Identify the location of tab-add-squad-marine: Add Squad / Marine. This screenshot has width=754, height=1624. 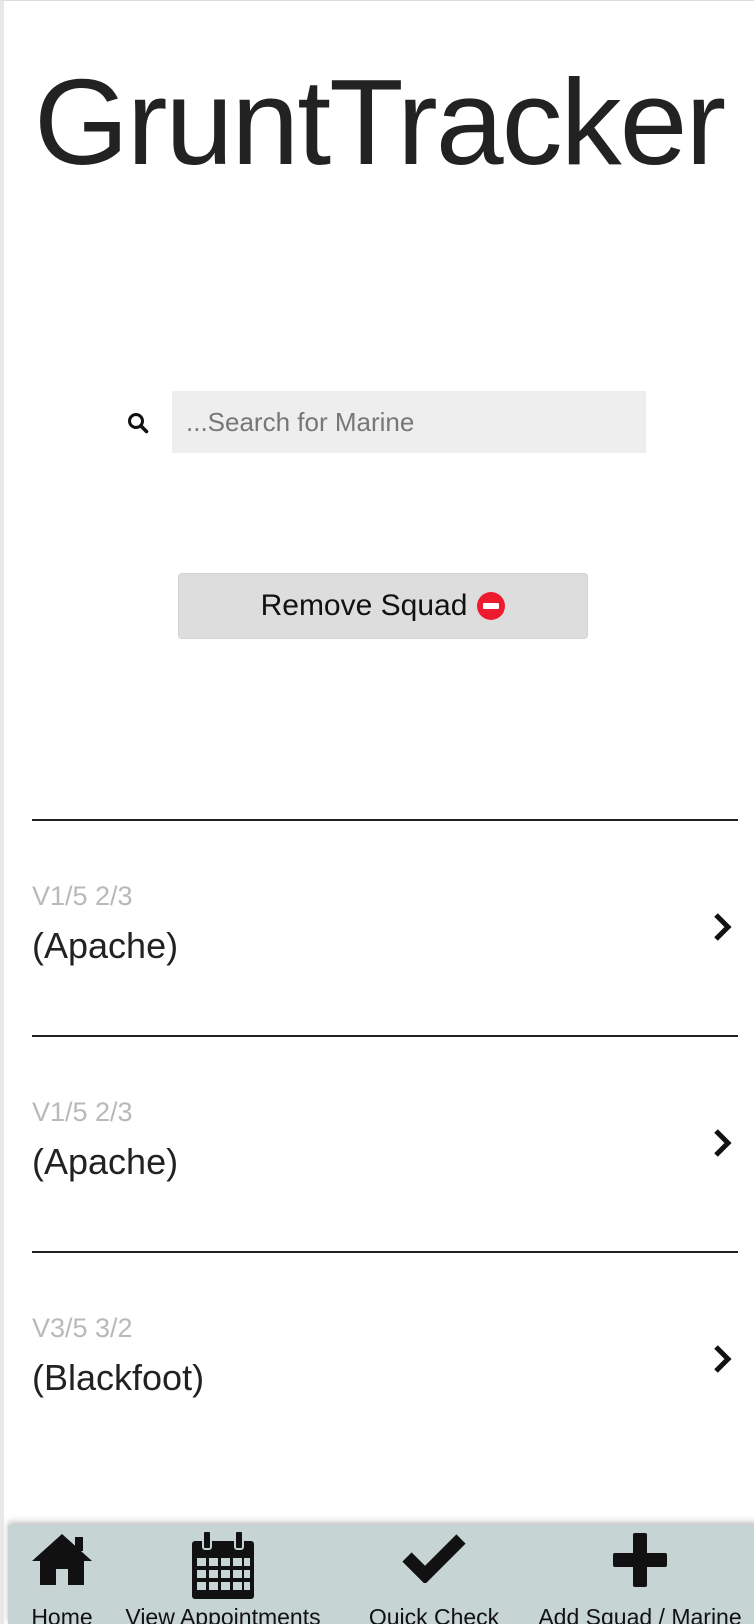
(640, 1574).